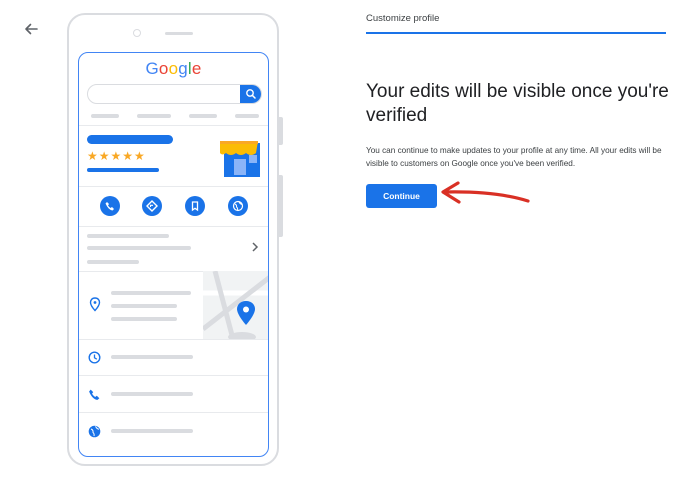 The height and width of the screenshot is (498, 687). I want to click on search-icon, so click(251, 94).